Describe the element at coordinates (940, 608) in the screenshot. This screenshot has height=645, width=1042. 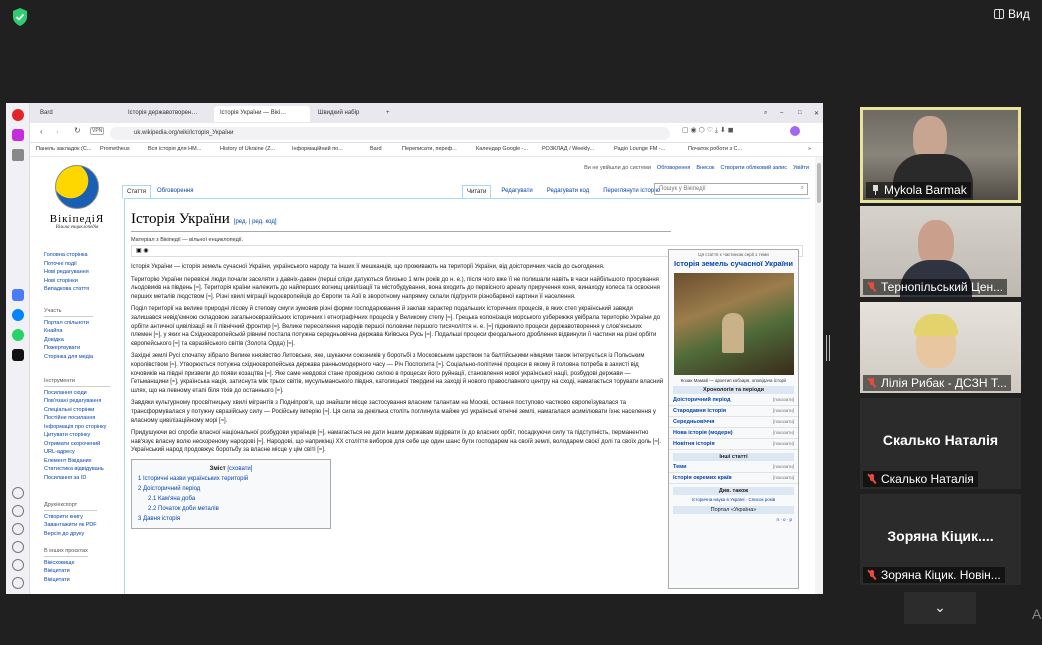
I see `scroll-participants-button: ⌄` at that location.